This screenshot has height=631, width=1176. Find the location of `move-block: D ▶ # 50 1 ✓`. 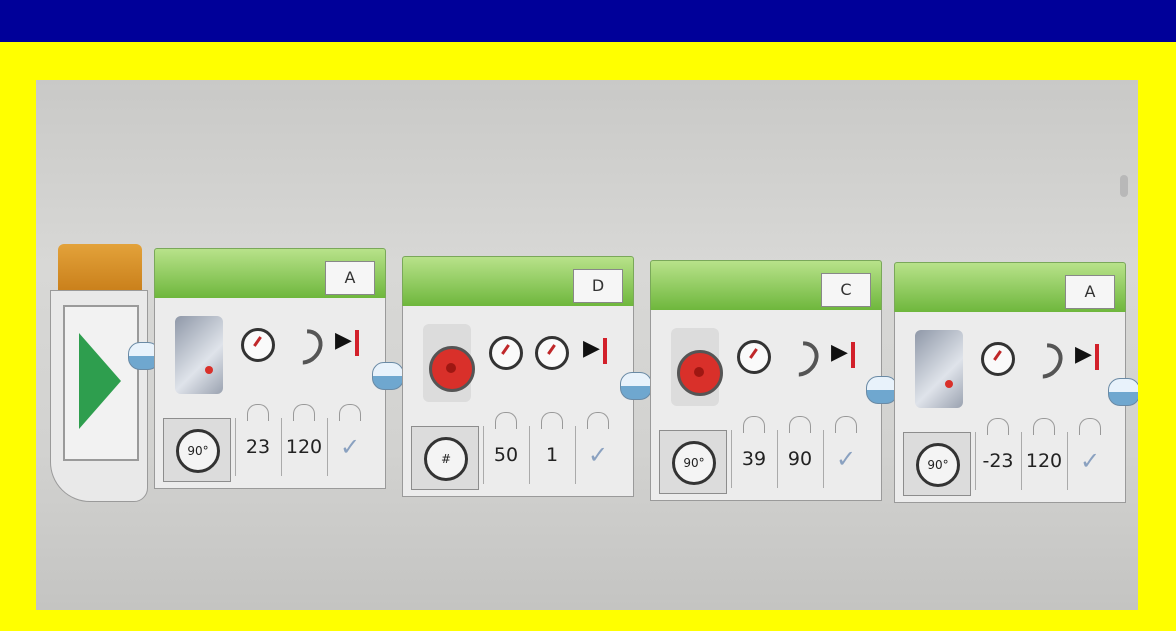

move-block: D ▶ # 50 1 ✓ is located at coordinates (518, 376).